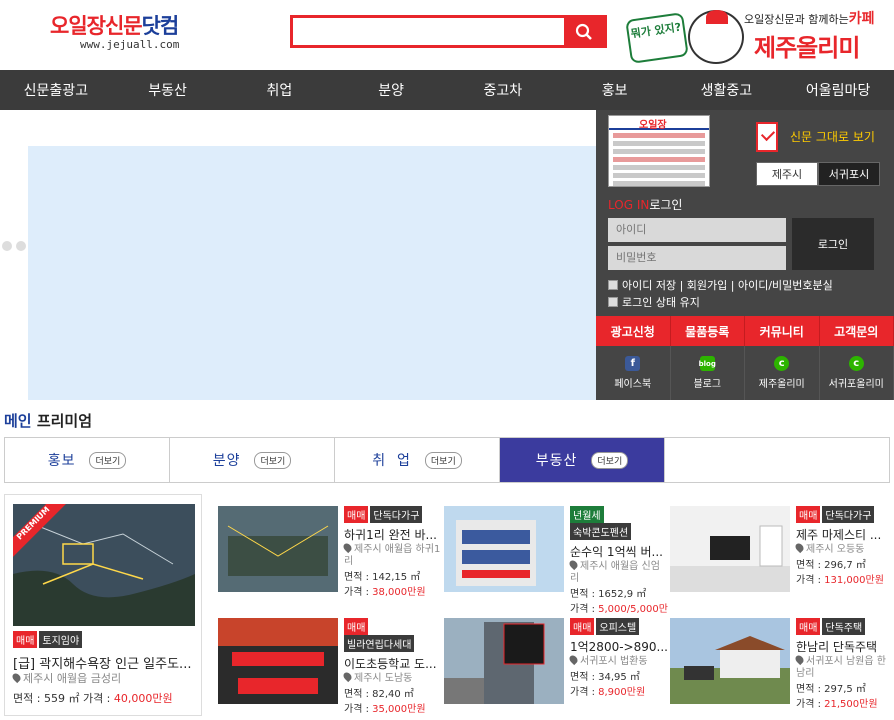  What do you see at coordinates (385, 709) in the screenshot?
I see `listing-price: 가격 : 35,000만원` at bounding box center [385, 709].